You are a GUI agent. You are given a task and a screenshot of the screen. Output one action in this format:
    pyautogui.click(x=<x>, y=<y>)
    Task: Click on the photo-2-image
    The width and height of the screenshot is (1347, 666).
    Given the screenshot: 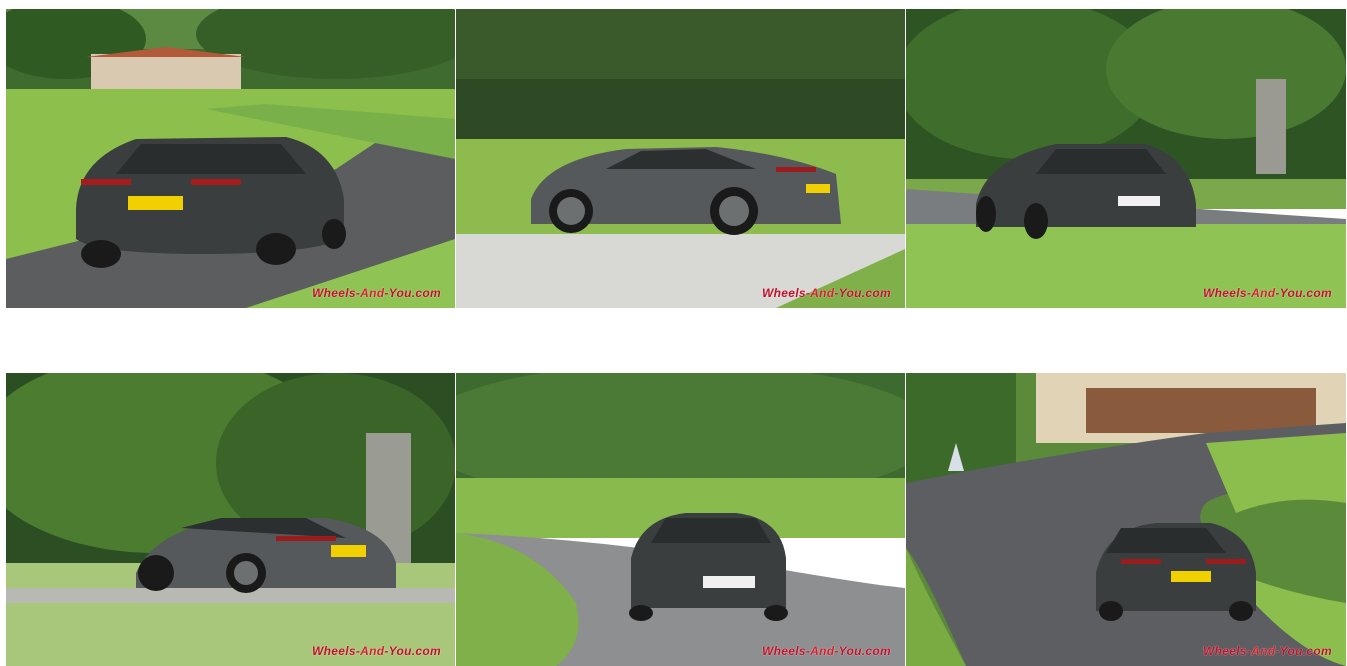 What is the action you would take?
    pyautogui.click(x=680, y=158)
    